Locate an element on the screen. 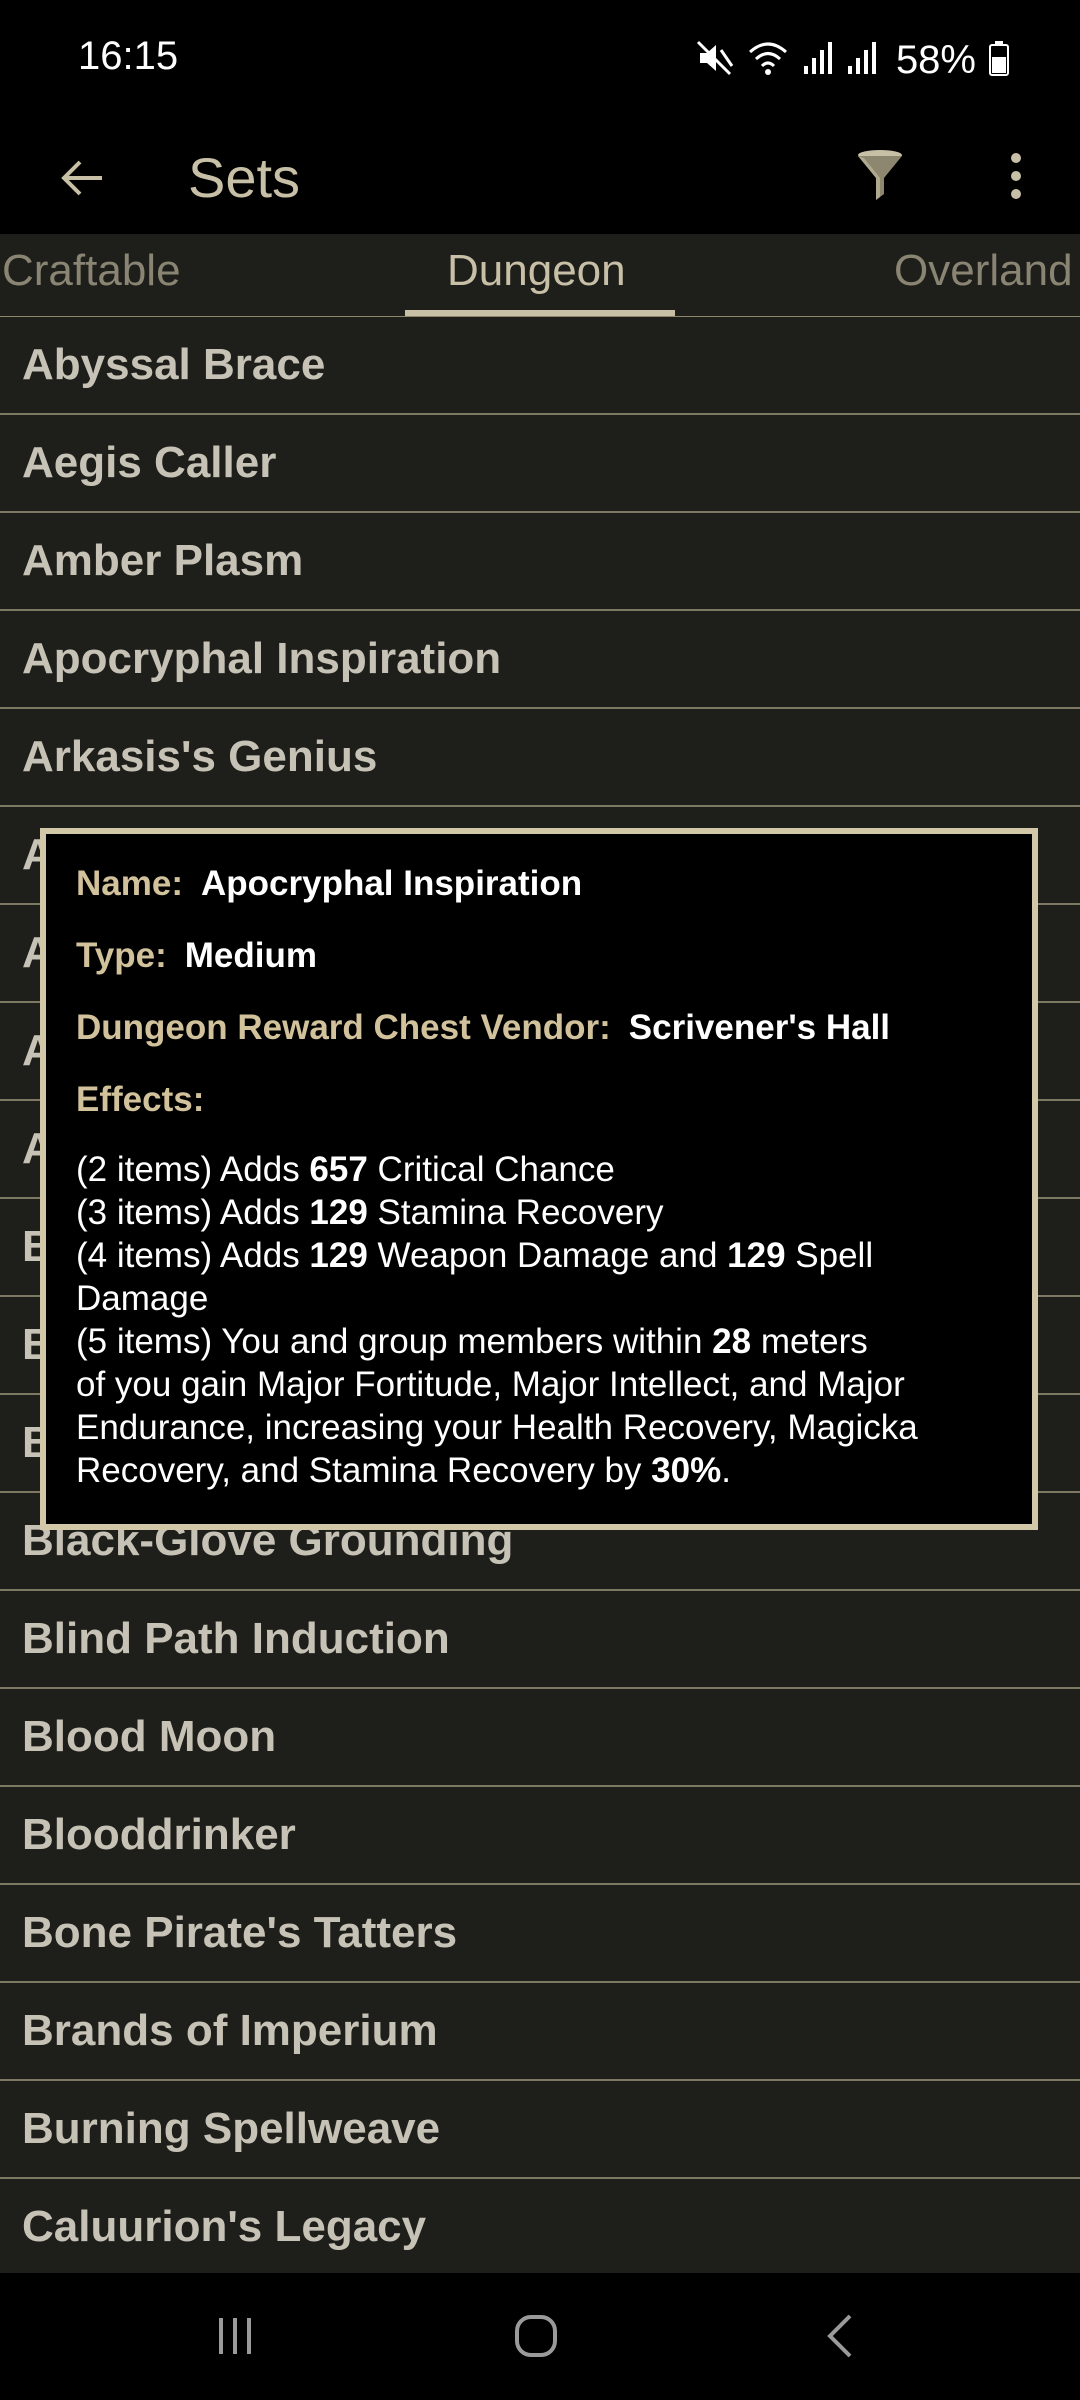 The height and width of the screenshot is (2400, 1080). status-icons: 58% is located at coordinates (852, 60).